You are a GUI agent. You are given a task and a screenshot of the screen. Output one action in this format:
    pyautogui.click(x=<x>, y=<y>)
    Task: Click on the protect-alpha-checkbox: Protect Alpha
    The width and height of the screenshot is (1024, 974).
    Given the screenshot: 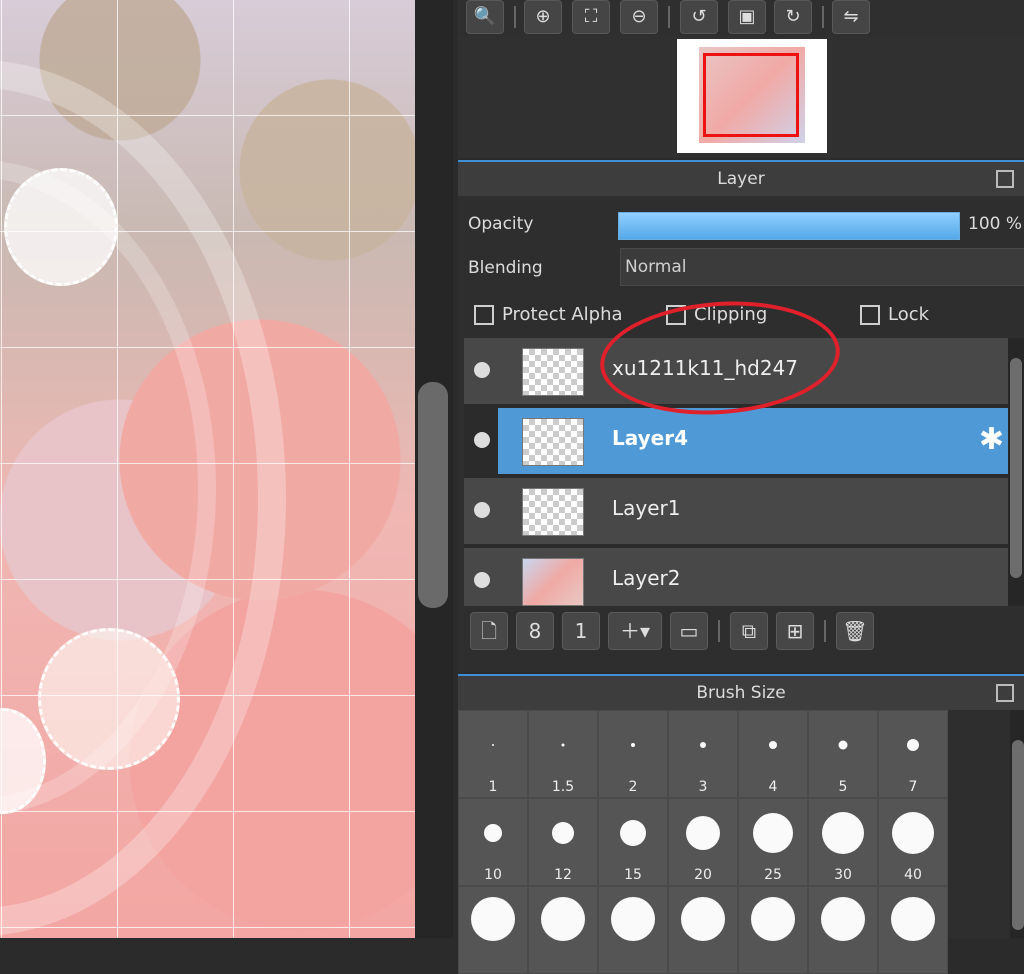 What is the action you would take?
    pyautogui.click(x=548, y=314)
    